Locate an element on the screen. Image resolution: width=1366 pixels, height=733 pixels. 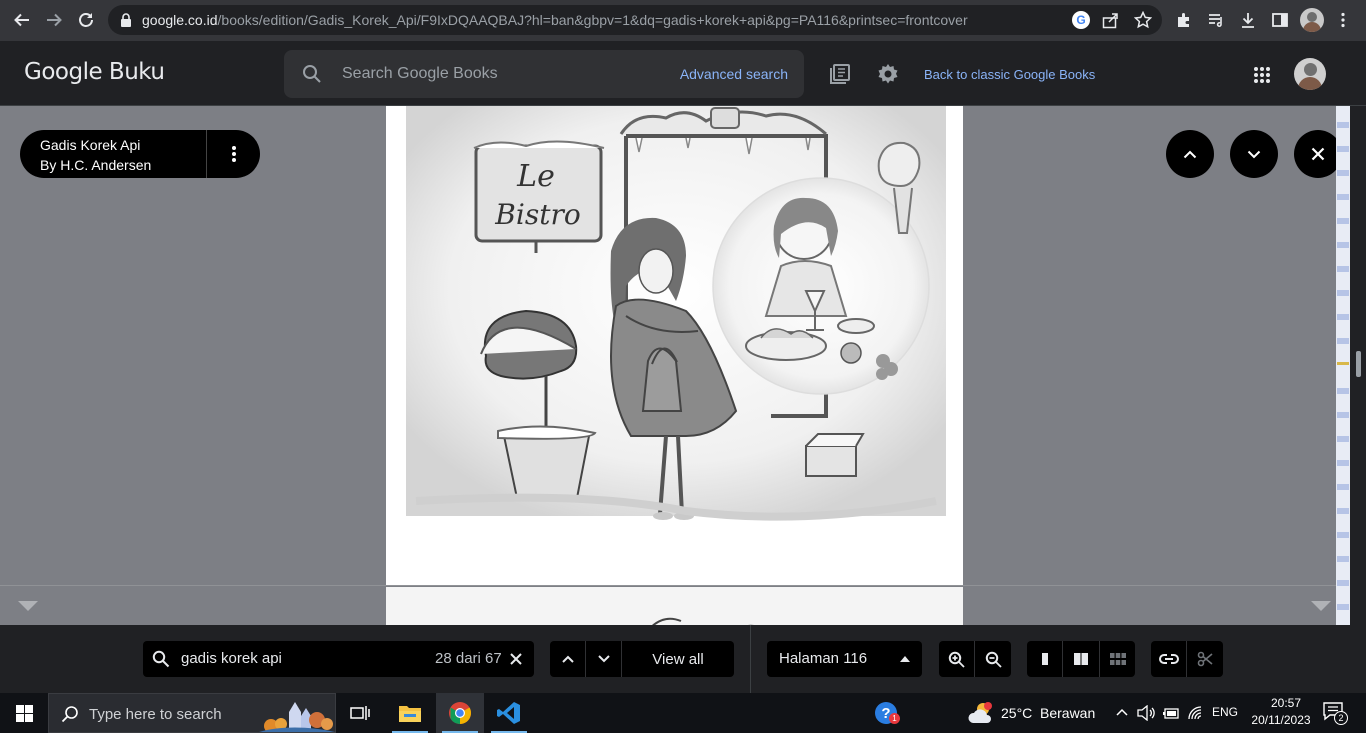
vscode-icon is located at coordinates (508, 713).